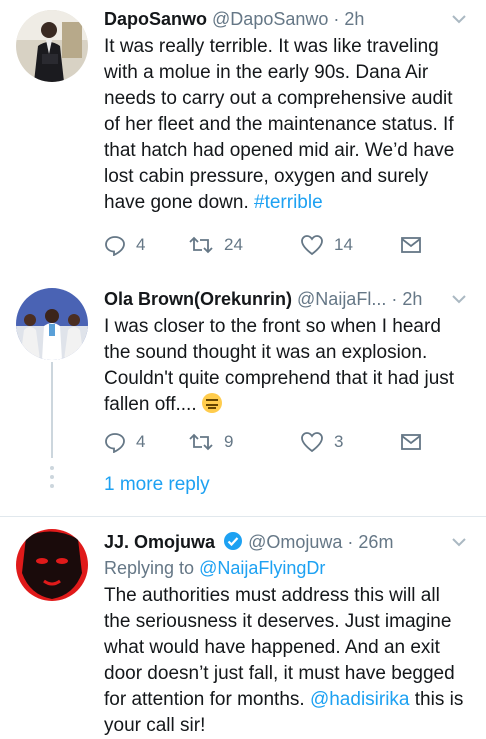  What do you see at coordinates (339, 441) in the screenshot?
I see `like-count: 3` at bounding box center [339, 441].